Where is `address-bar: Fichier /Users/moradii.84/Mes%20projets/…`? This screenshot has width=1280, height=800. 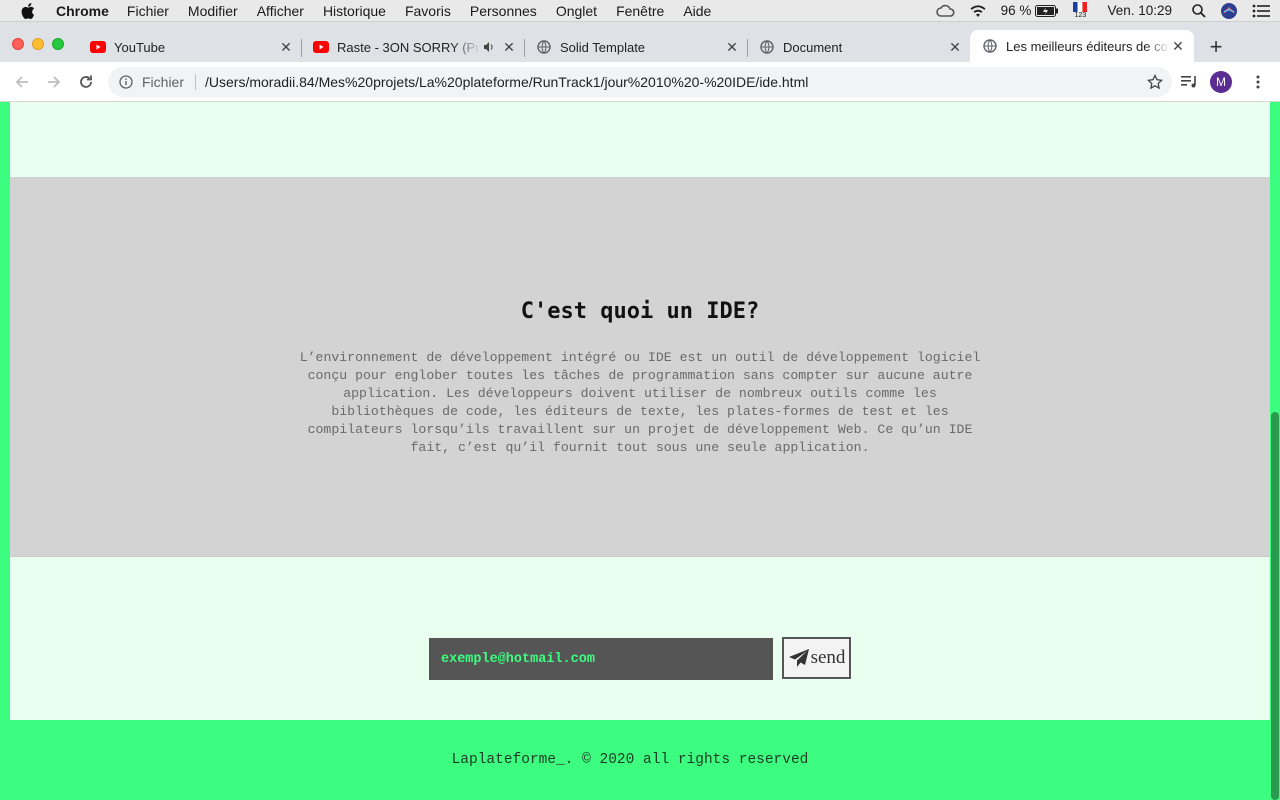
address-bar: Fichier /Users/moradii.84/Mes%20projets/… is located at coordinates (640, 82).